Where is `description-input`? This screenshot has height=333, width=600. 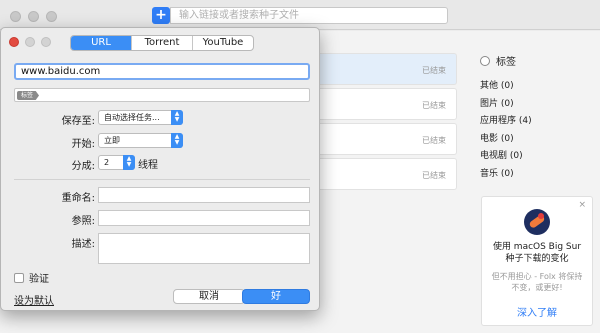 description-input is located at coordinates (204, 248).